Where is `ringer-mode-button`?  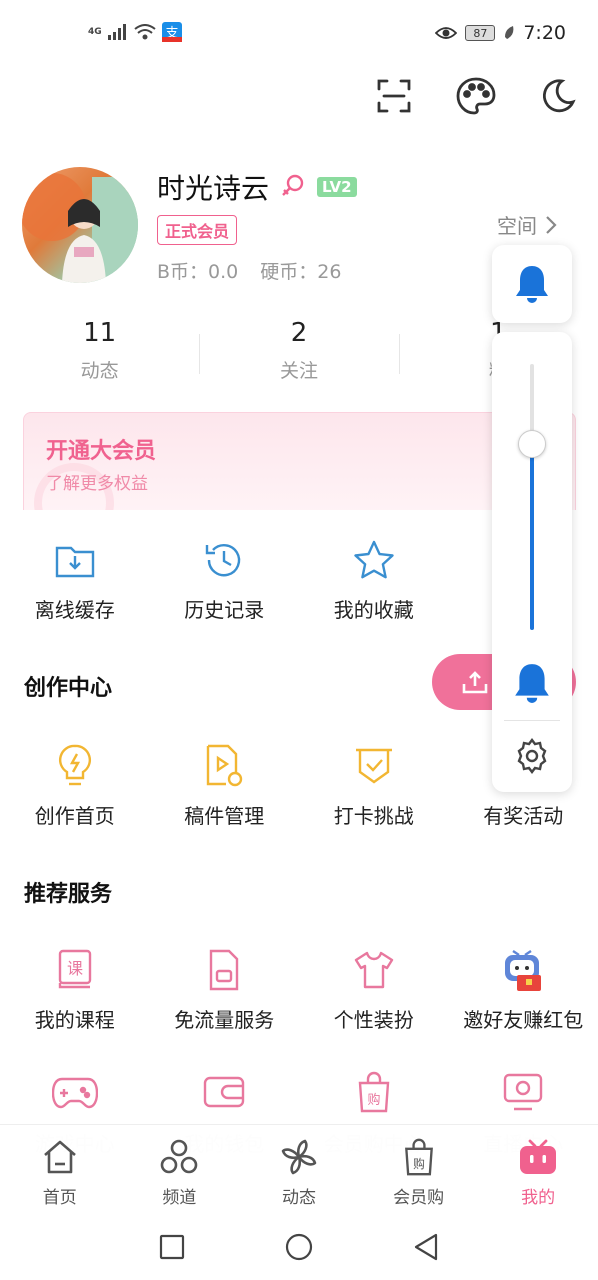
ringer-mode-button is located at coordinates (532, 284).